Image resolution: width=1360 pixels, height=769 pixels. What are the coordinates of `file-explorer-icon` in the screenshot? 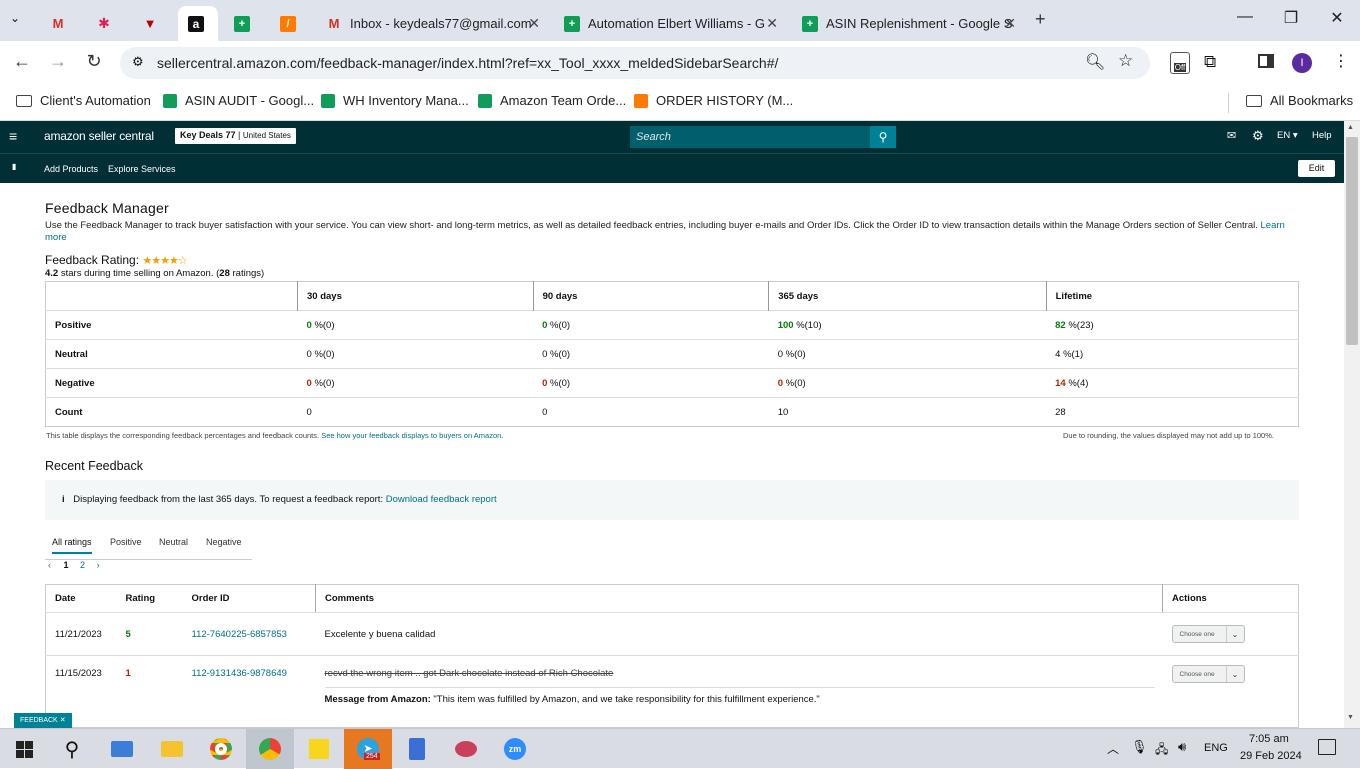 It's located at (122, 749).